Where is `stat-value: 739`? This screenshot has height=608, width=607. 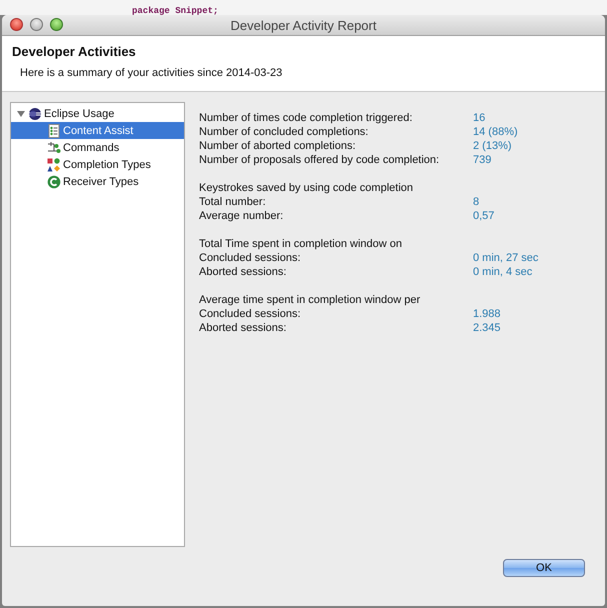 stat-value: 739 is located at coordinates (482, 160).